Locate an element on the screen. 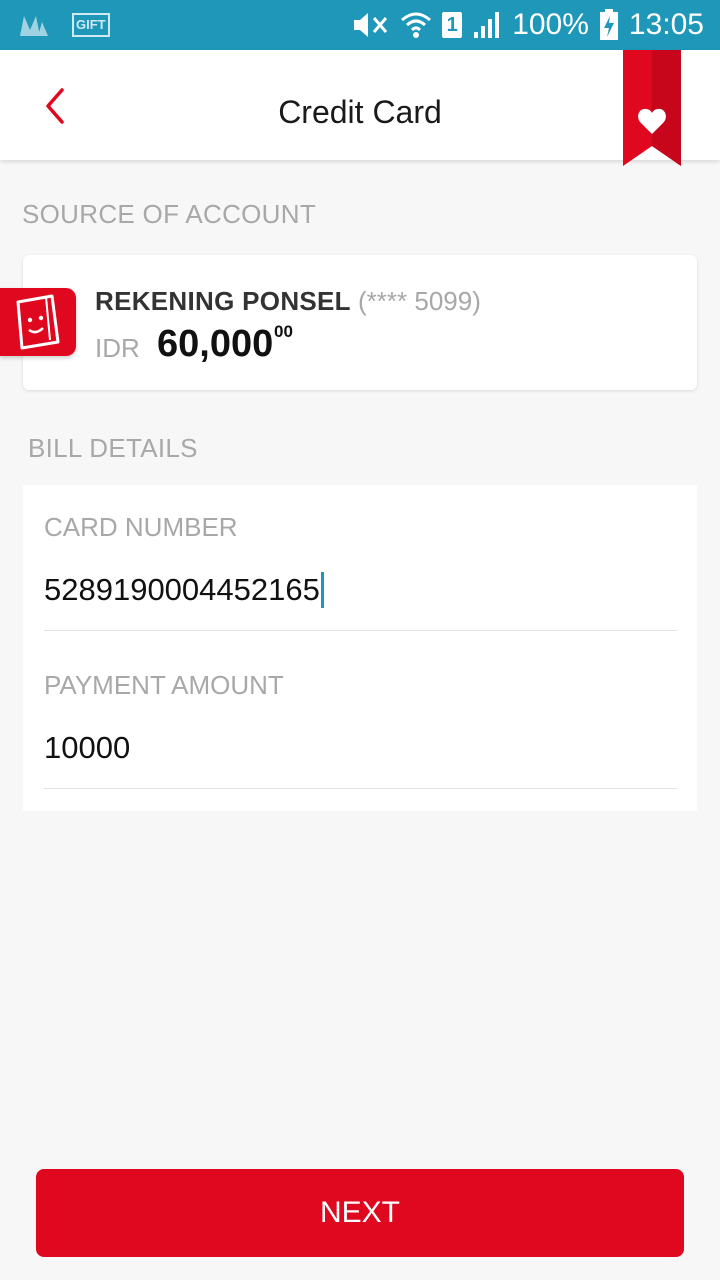 This screenshot has width=720, height=1280. card-number-value: 5289190004452165 is located at coordinates (182, 589).